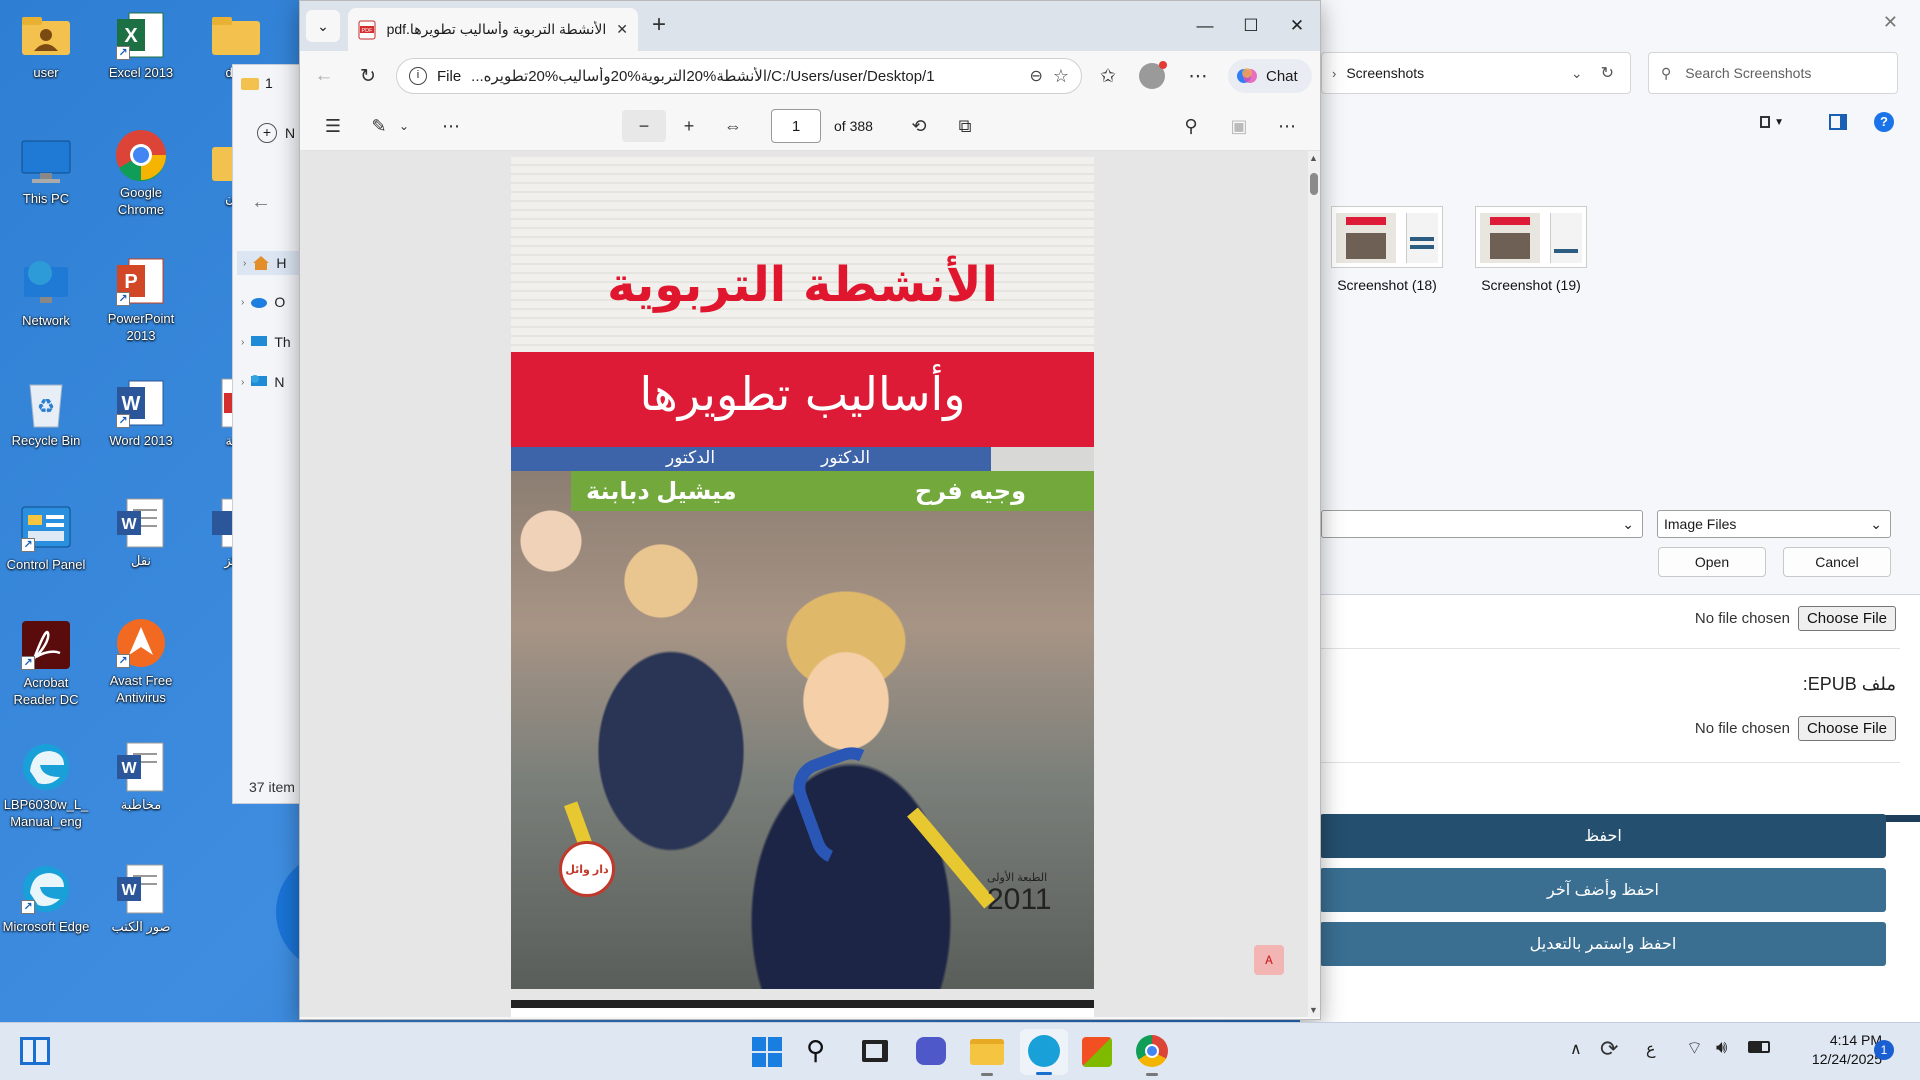 The image size is (1920, 1080). I want to click on rotate-icon: ⟲, so click(919, 126).